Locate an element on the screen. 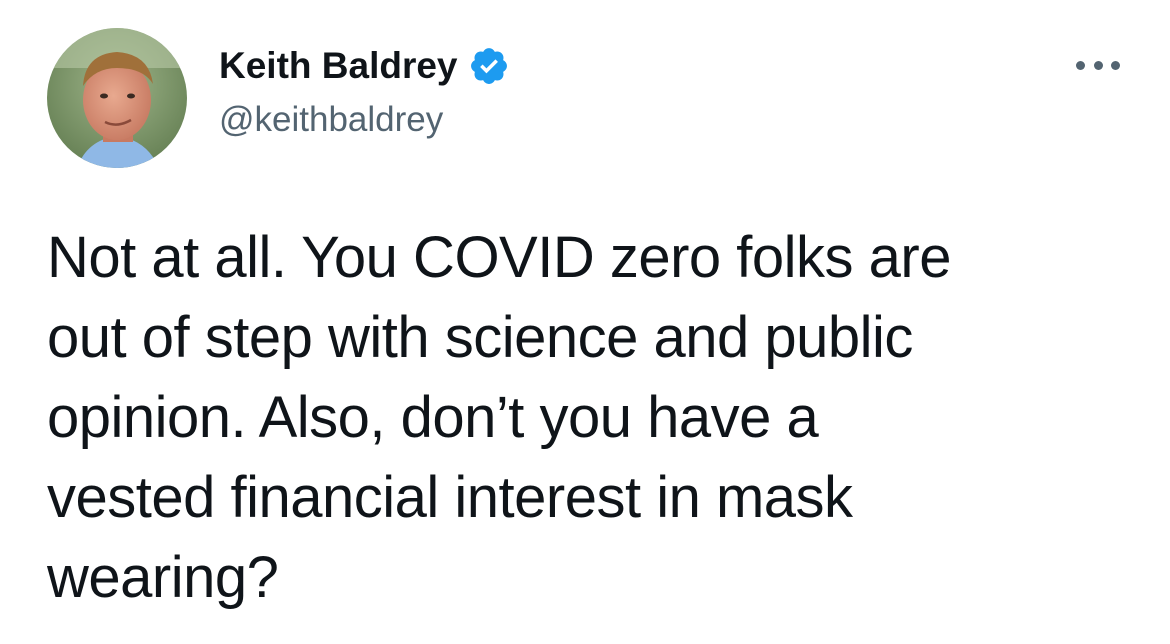  avatar is located at coordinates (117, 98).